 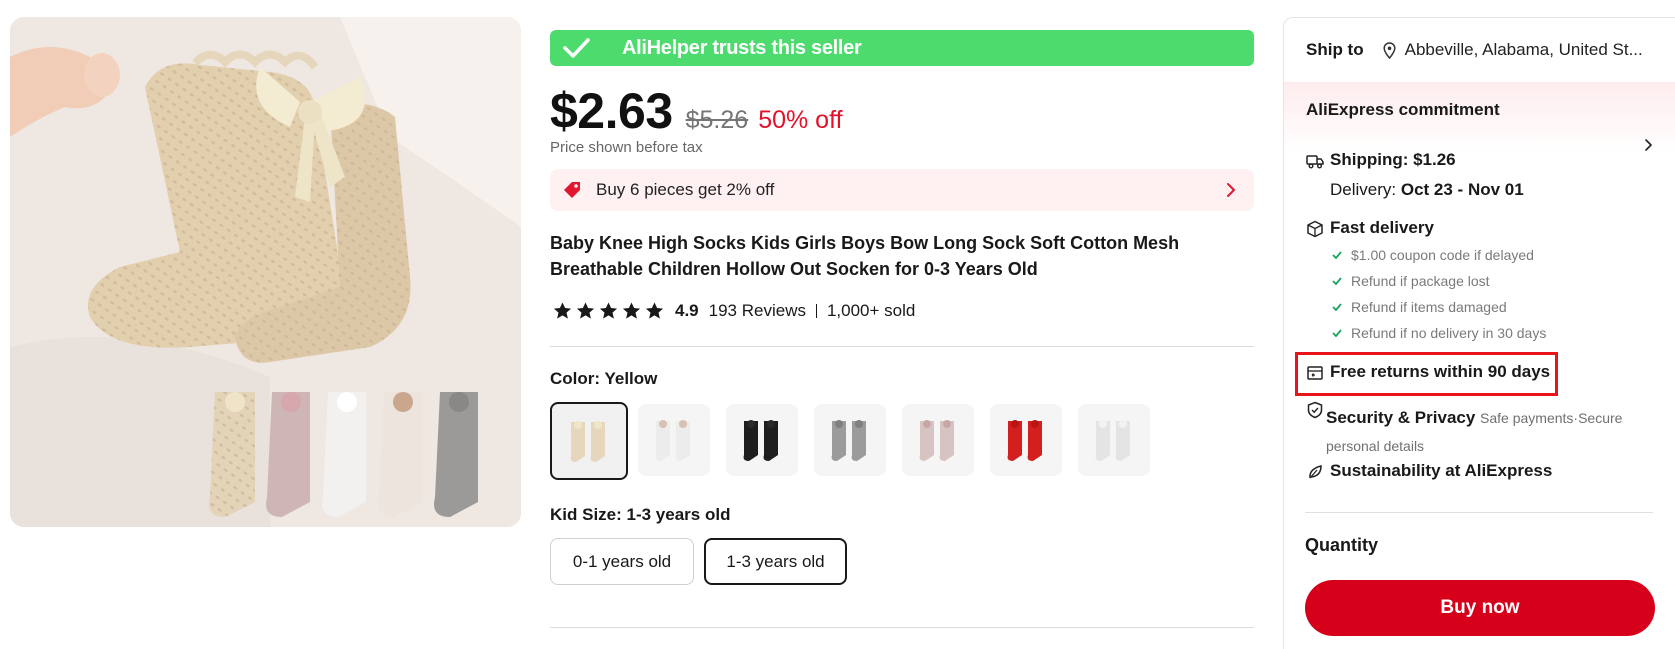 What do you see at coordinates (775, 561) in the screenshot?
I see `size-option-1-3: 1-3 years old` at bounding box center [775, 561].